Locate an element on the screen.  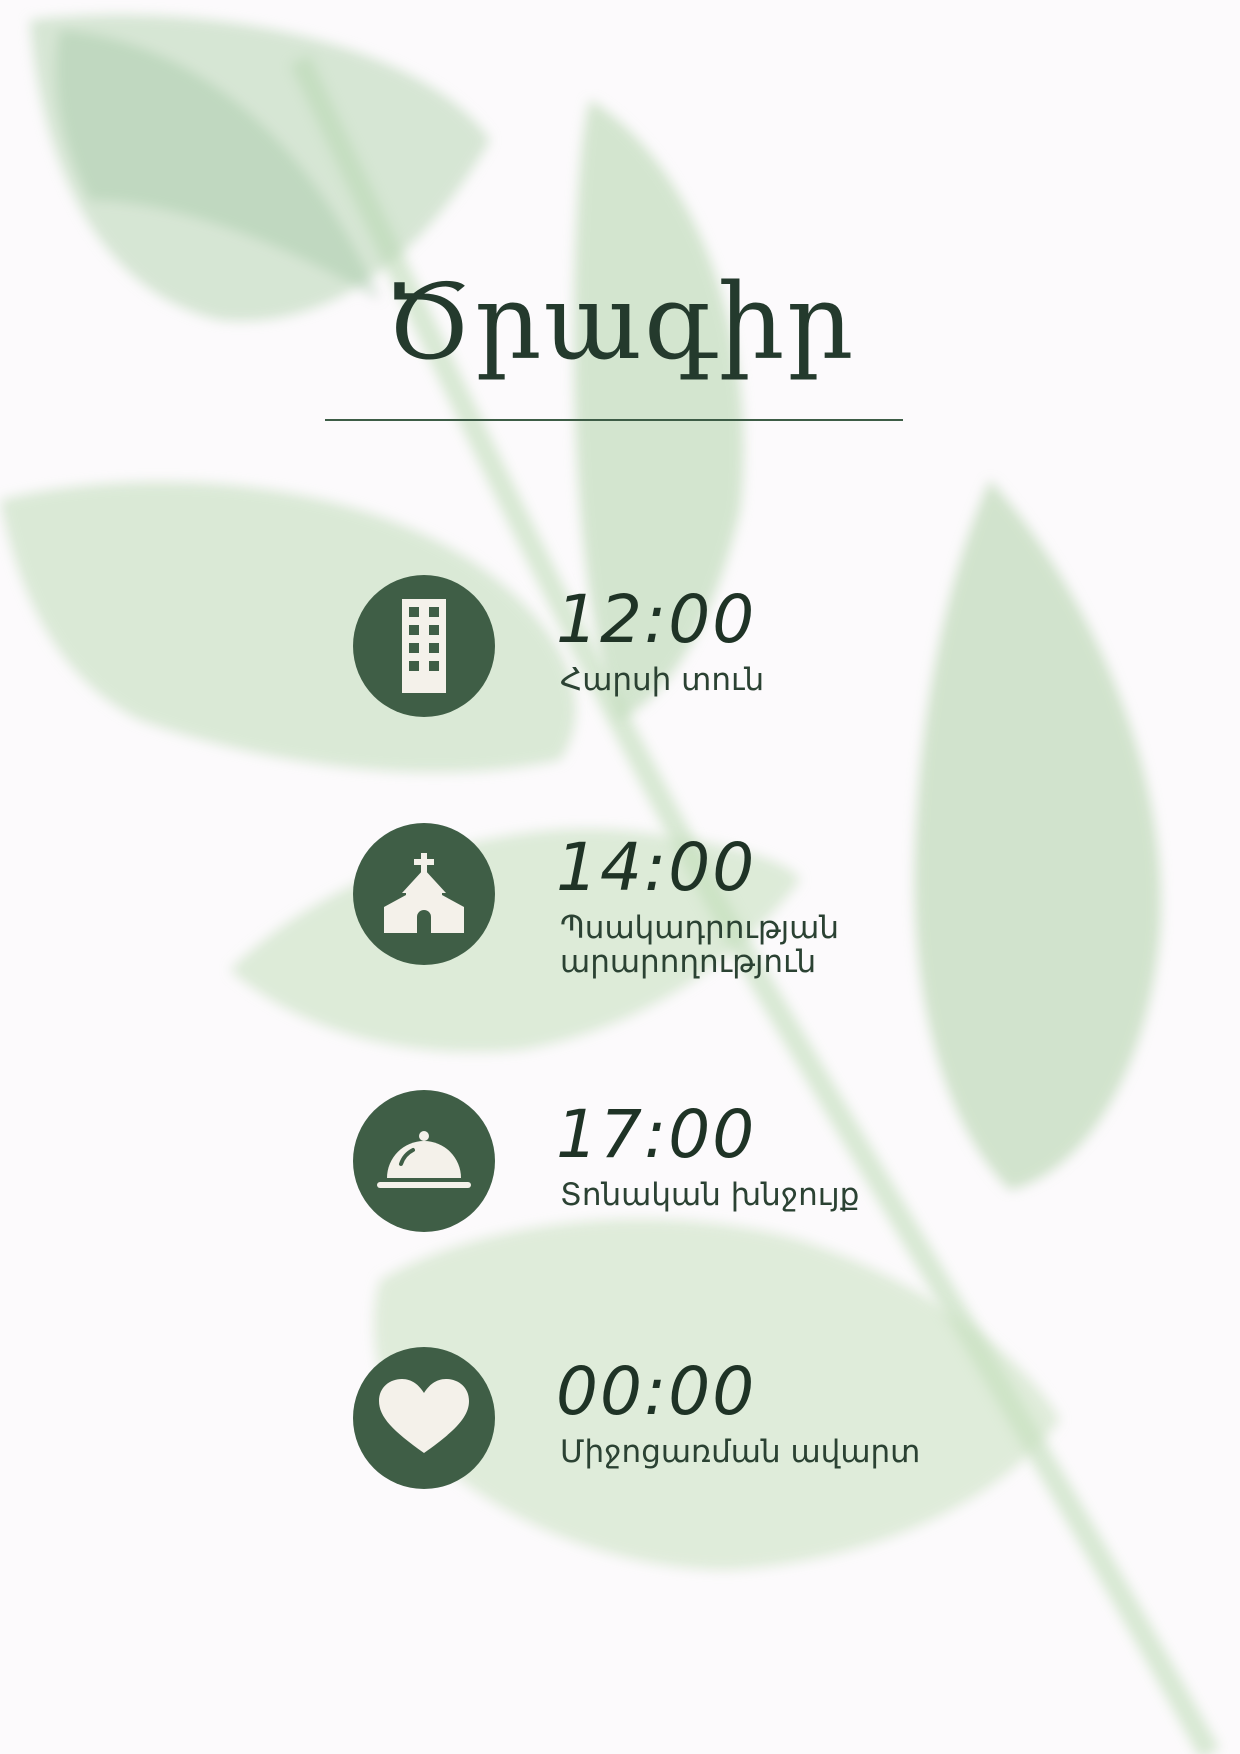
building-icon is located at coordinates (424, 646).